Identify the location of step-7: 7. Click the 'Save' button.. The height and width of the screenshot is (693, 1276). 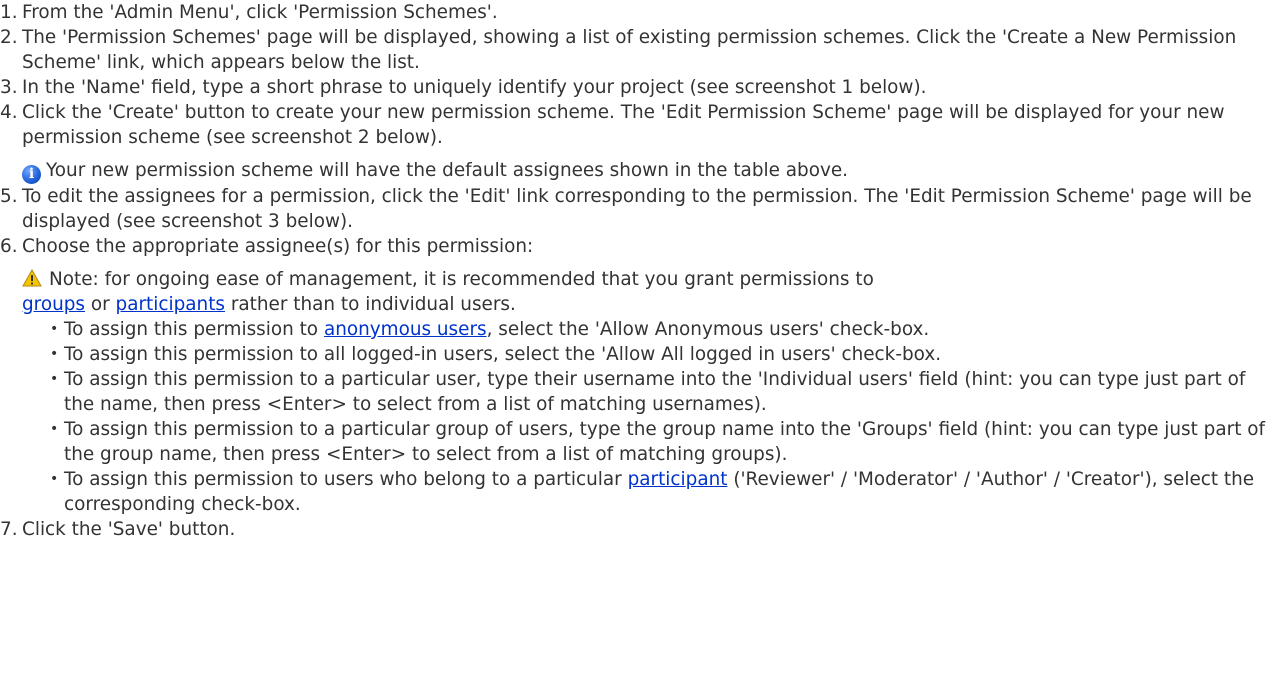
(637, 529).